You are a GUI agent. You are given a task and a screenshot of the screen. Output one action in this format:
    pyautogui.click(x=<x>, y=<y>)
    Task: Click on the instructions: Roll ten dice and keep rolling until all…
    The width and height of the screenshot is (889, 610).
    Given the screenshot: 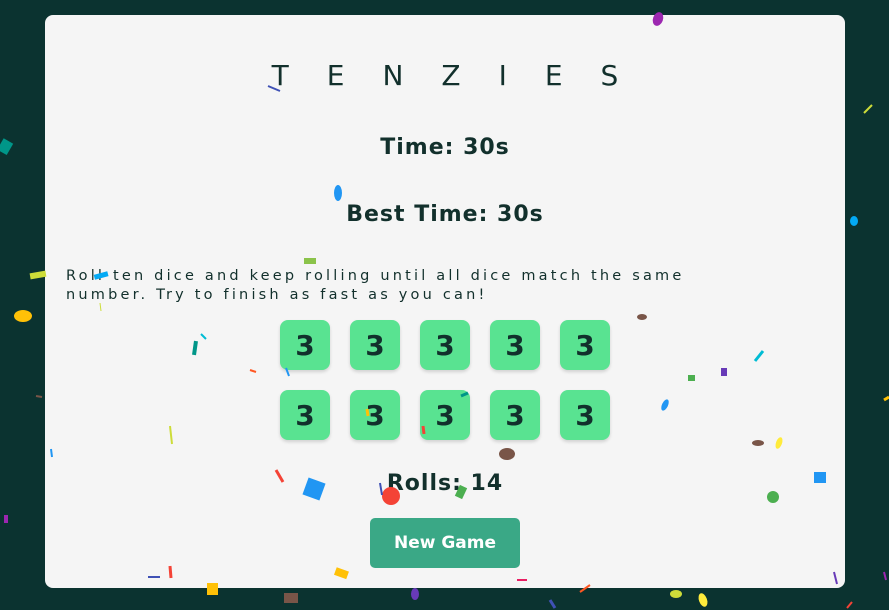 What is the action you would take?
    pyautogui.click(x=375, y=285)
    